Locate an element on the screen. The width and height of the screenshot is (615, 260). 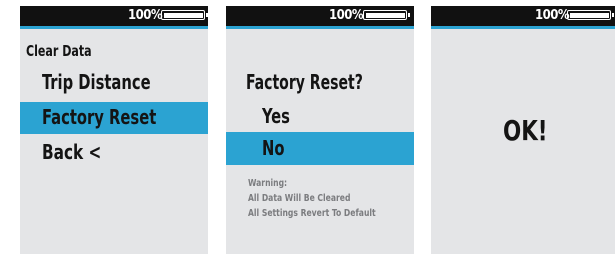
menu-item-back: Back < is located at coordinates (71, 152).